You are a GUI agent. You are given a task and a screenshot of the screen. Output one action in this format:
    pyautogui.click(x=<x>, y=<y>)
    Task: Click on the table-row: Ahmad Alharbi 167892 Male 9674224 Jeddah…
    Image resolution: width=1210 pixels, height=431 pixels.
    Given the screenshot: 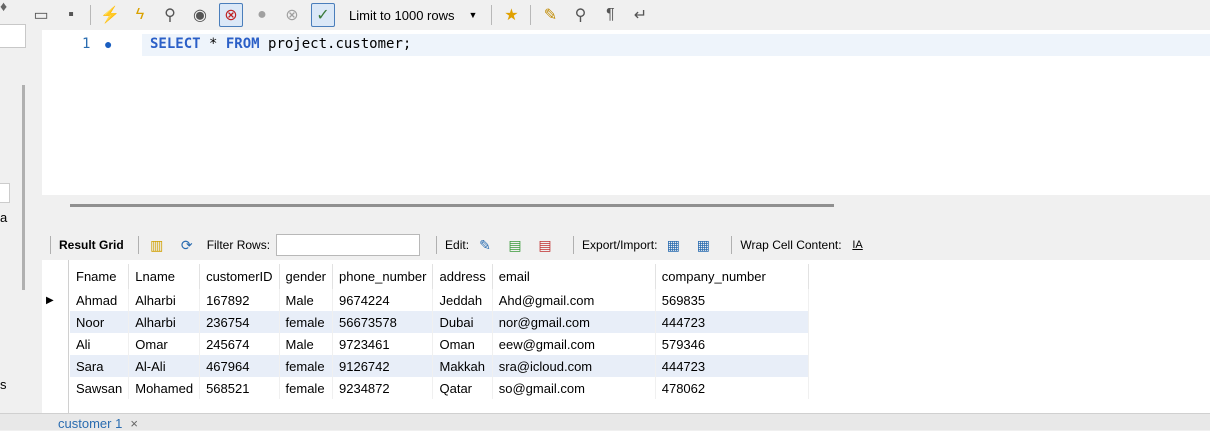 What is the action you would take?
    pyautogui.click(x=439, y=300)
    